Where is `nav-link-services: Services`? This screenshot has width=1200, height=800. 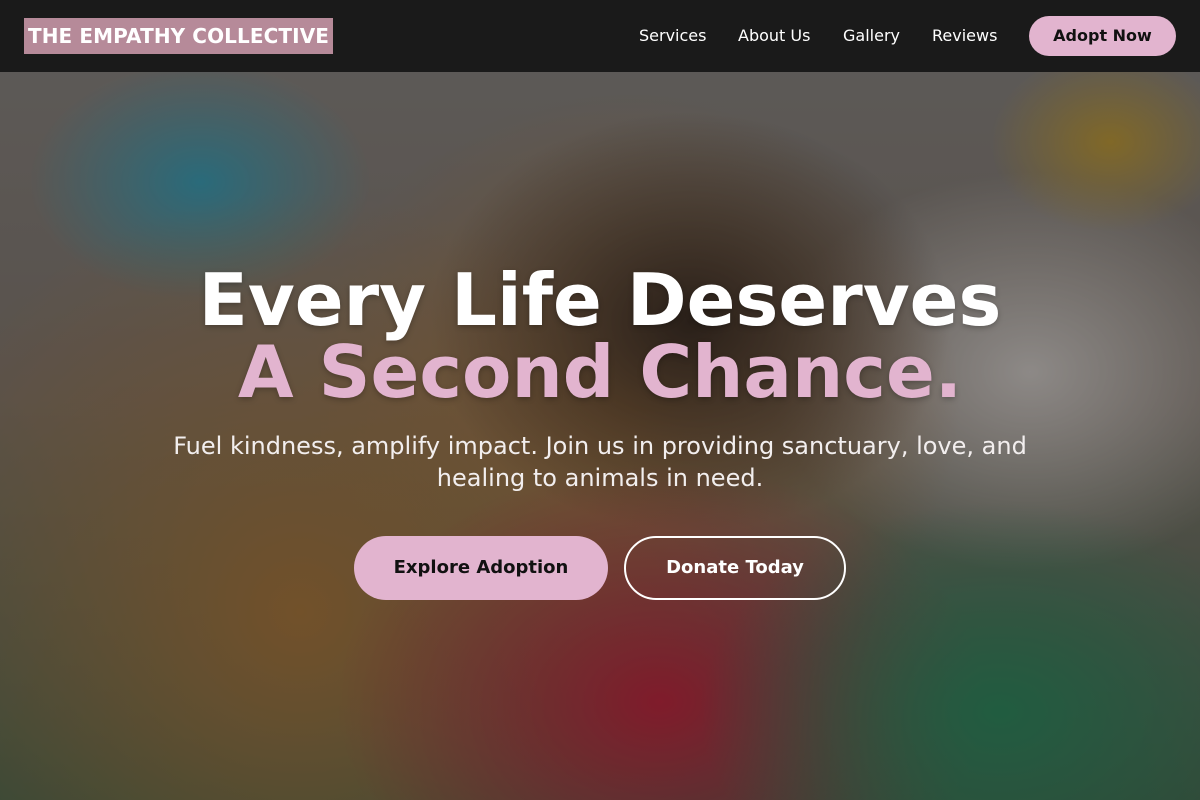 nav-link-services: Services is located at coordinates (672, 36).